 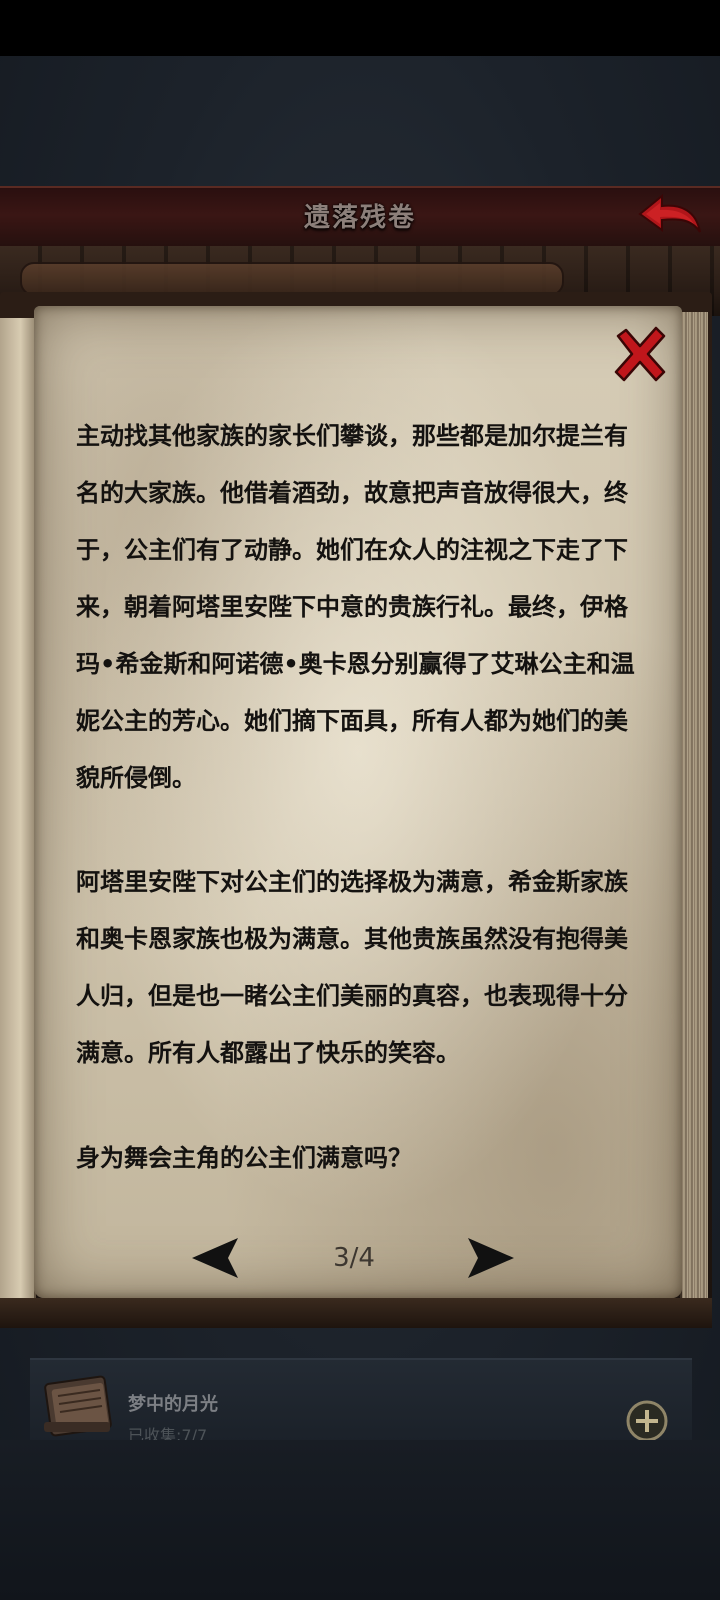 I want to click on back-arrow-icon, so click(x=669, y=213).